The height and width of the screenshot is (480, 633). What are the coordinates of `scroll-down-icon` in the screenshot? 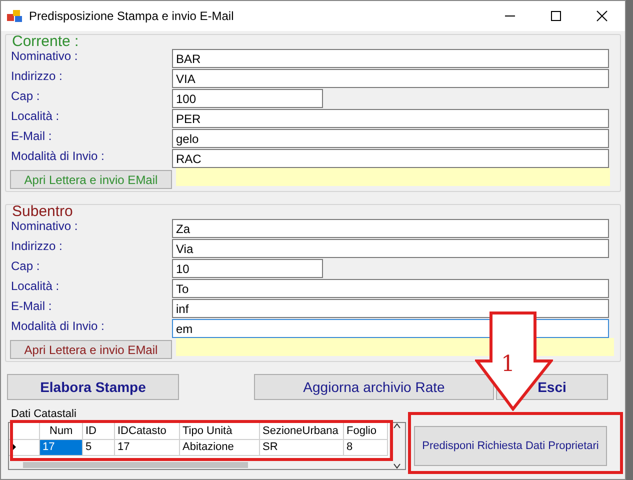 It's located at (397, 466).